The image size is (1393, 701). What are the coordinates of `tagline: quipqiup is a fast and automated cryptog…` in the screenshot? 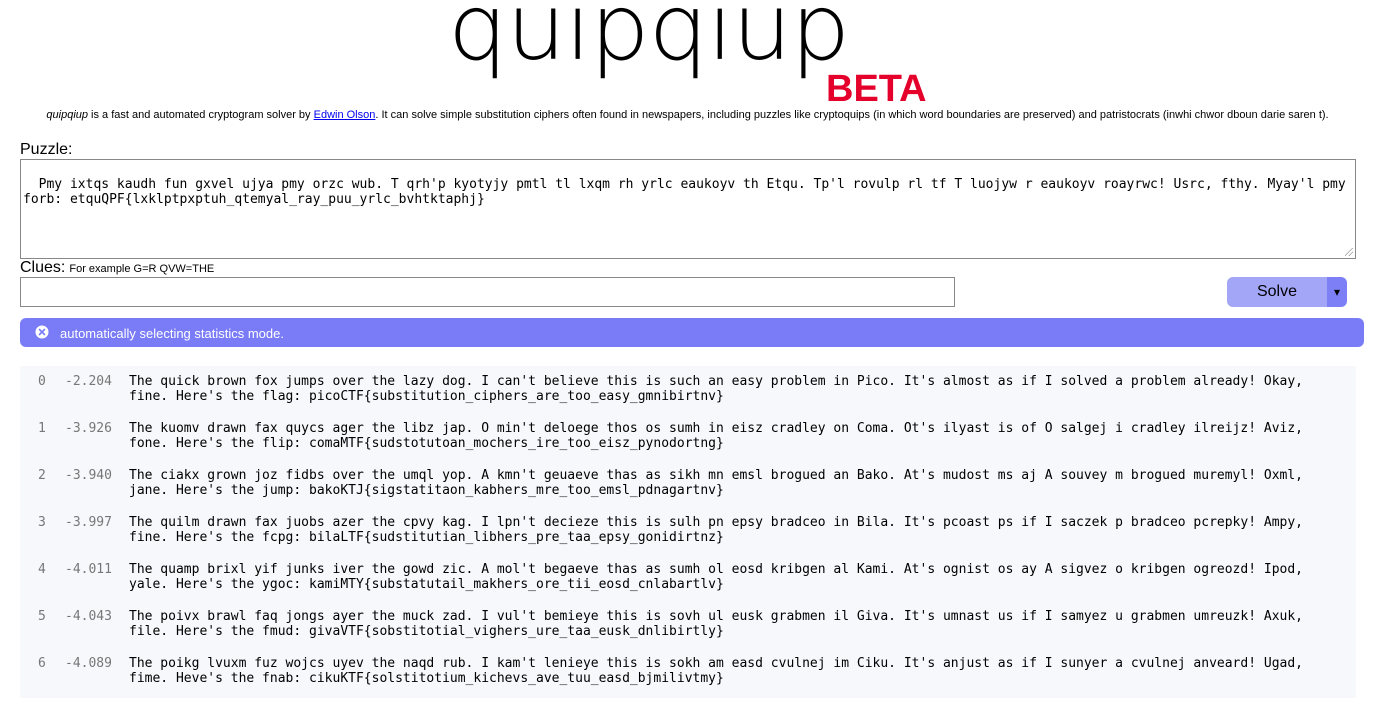 It's located at (687, 115).